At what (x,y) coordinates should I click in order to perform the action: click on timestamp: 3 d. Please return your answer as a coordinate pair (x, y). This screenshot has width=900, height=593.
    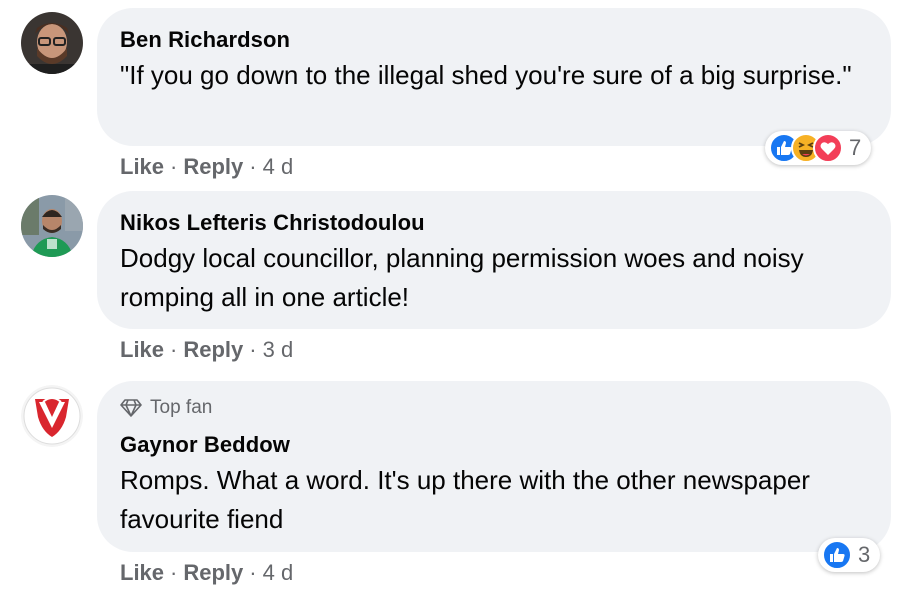
    Looking at the image, I should click on (278, 349).